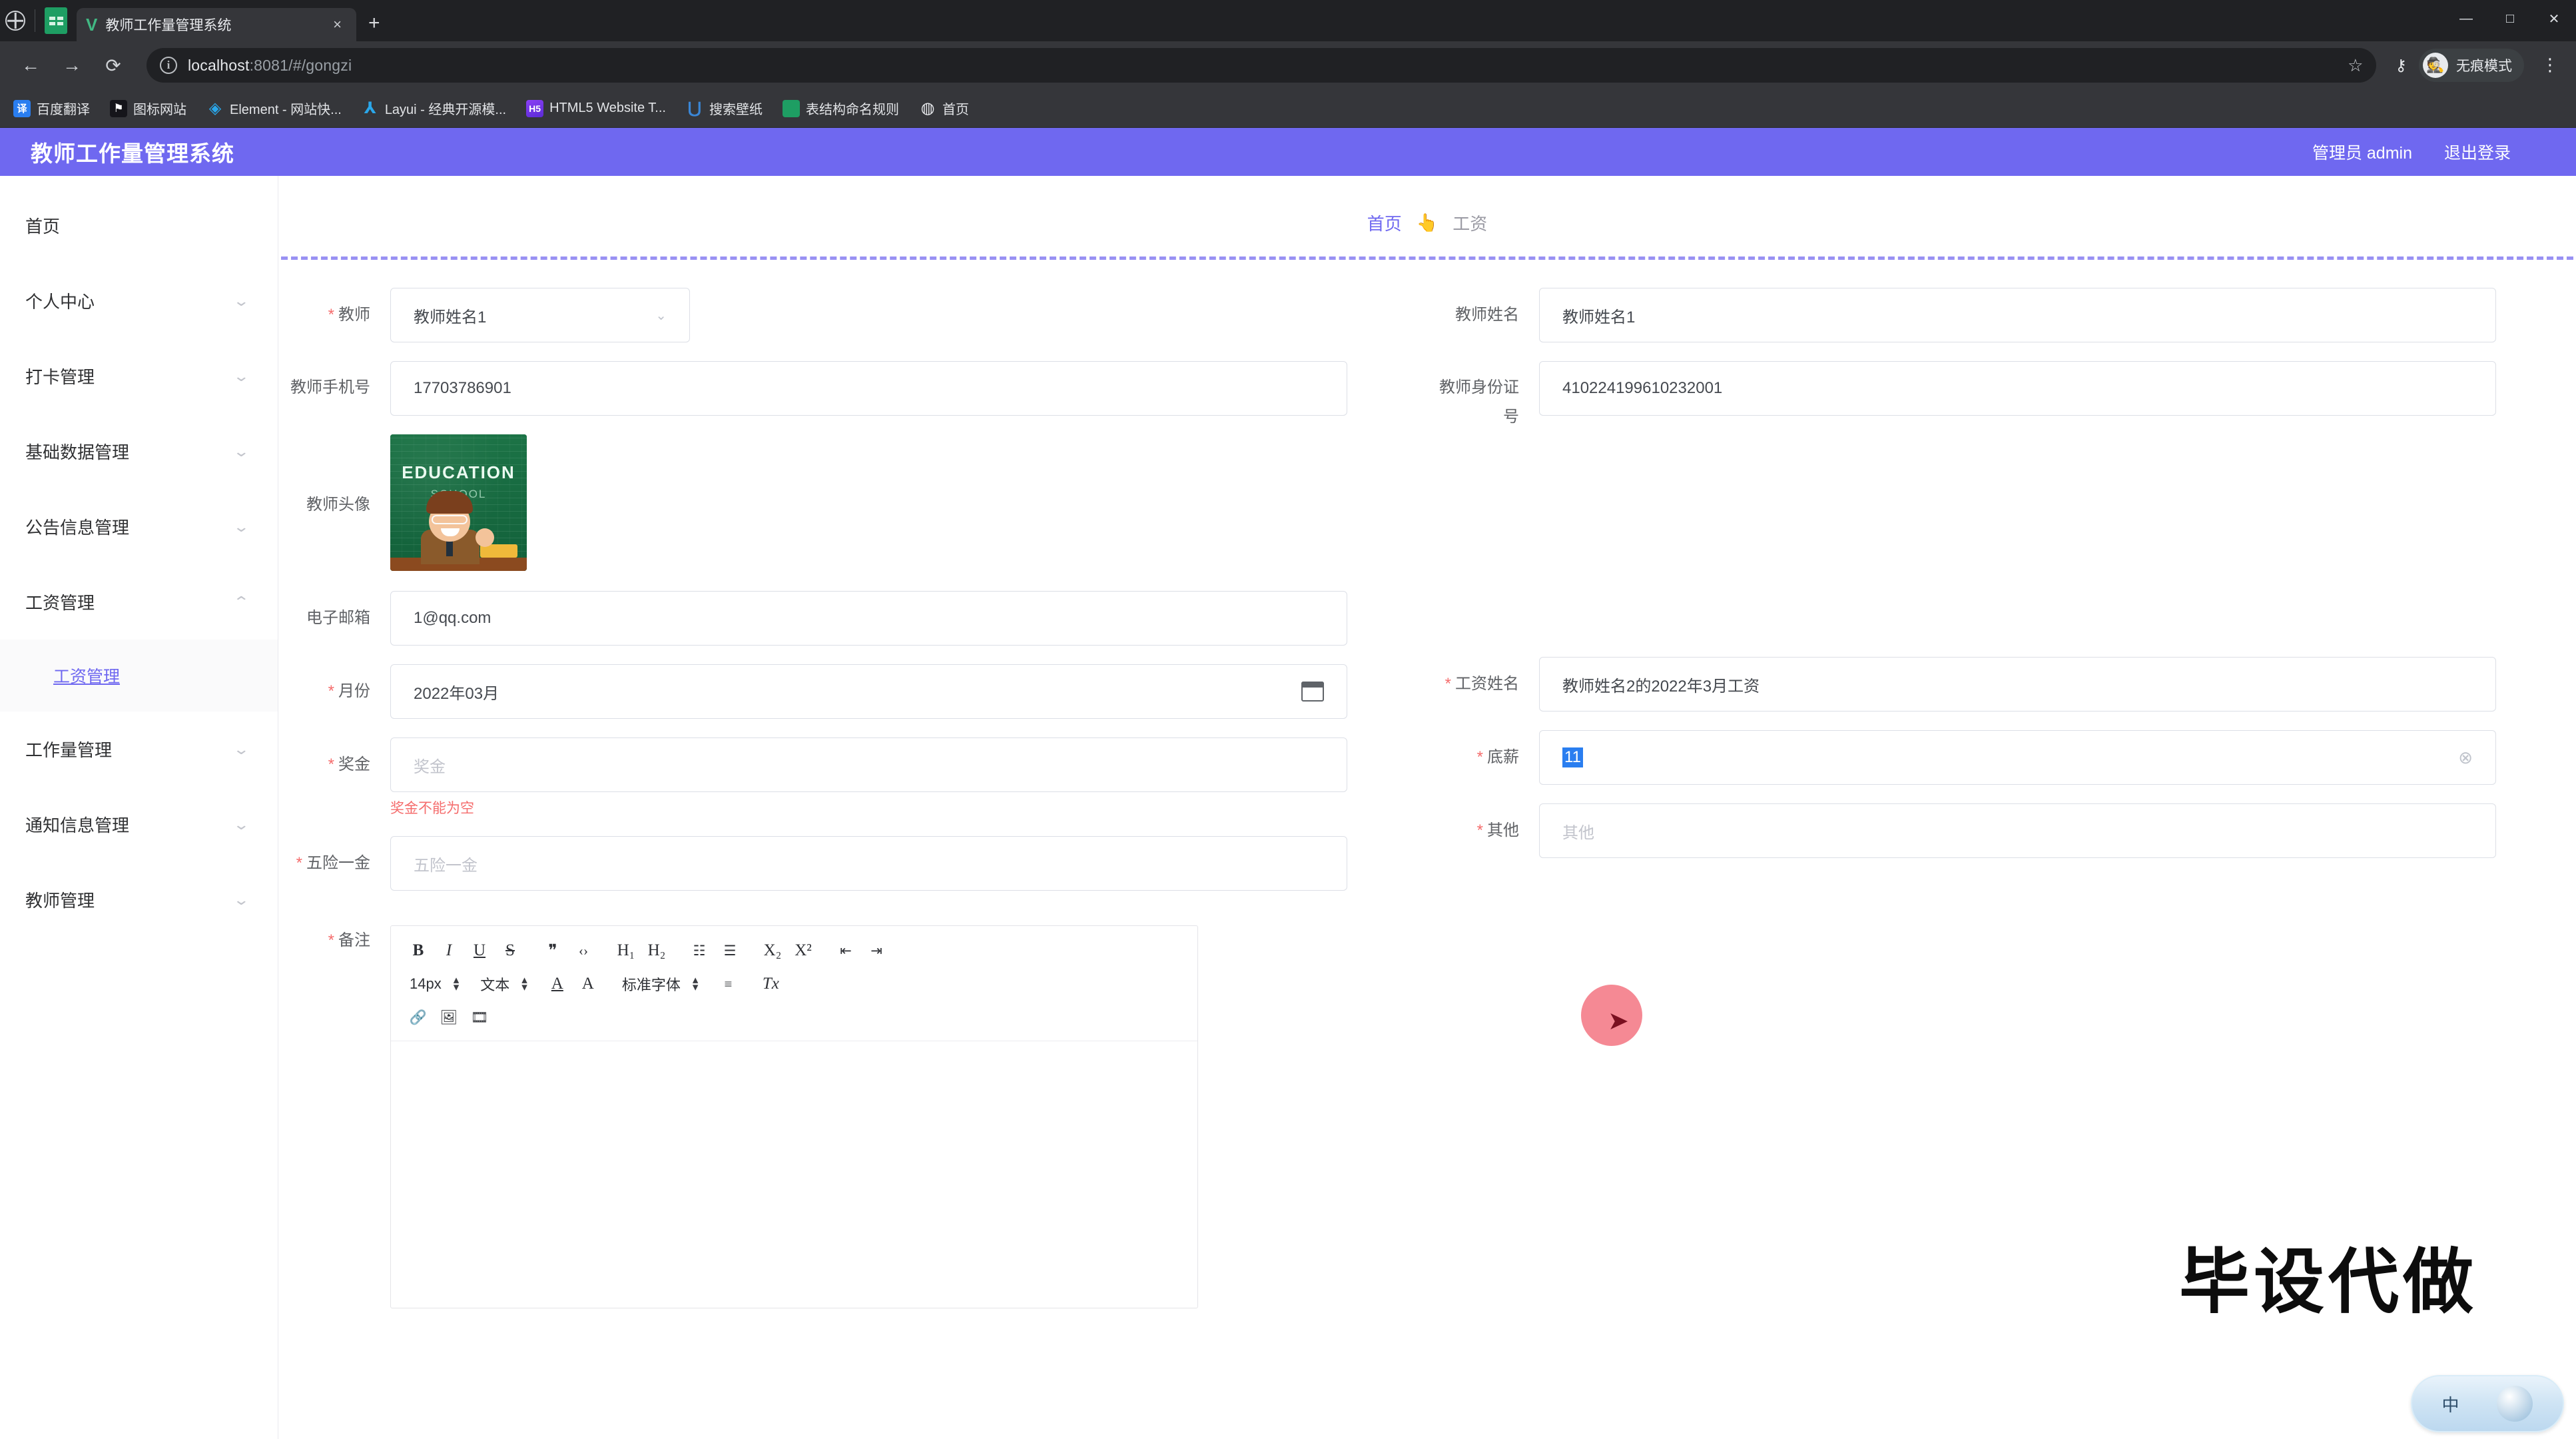  What do you see at coordinates (770, 984) in the screenshot?
I see `clear-format-icon: Tx` at bounding box center [770, 984].